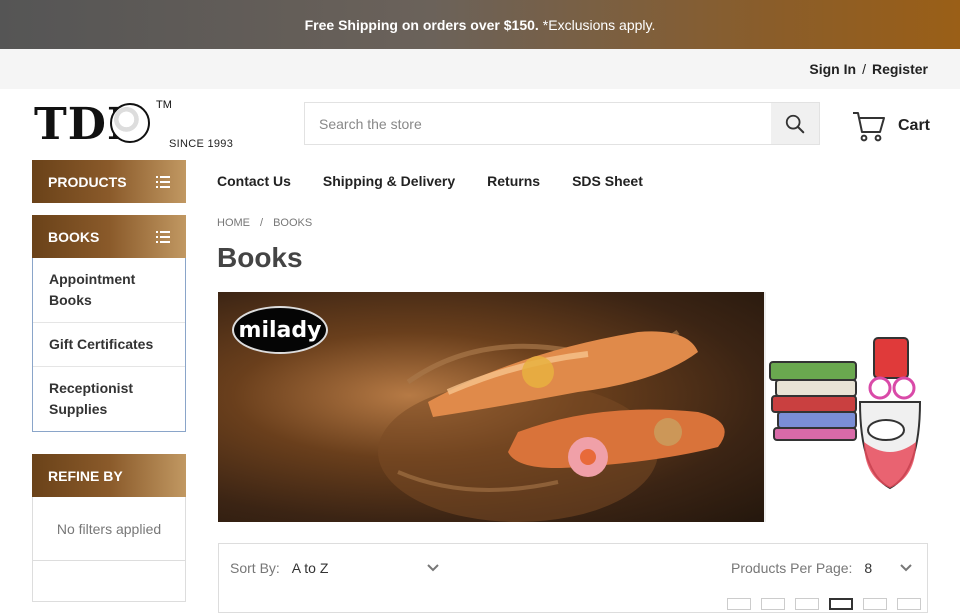 The height and width of the screenshot is (613, 960). What do you see at coordinates (109, 290) in the screenshot?
I see `category-appointment-books: Appointment Books` at bounding box center [109, 290].